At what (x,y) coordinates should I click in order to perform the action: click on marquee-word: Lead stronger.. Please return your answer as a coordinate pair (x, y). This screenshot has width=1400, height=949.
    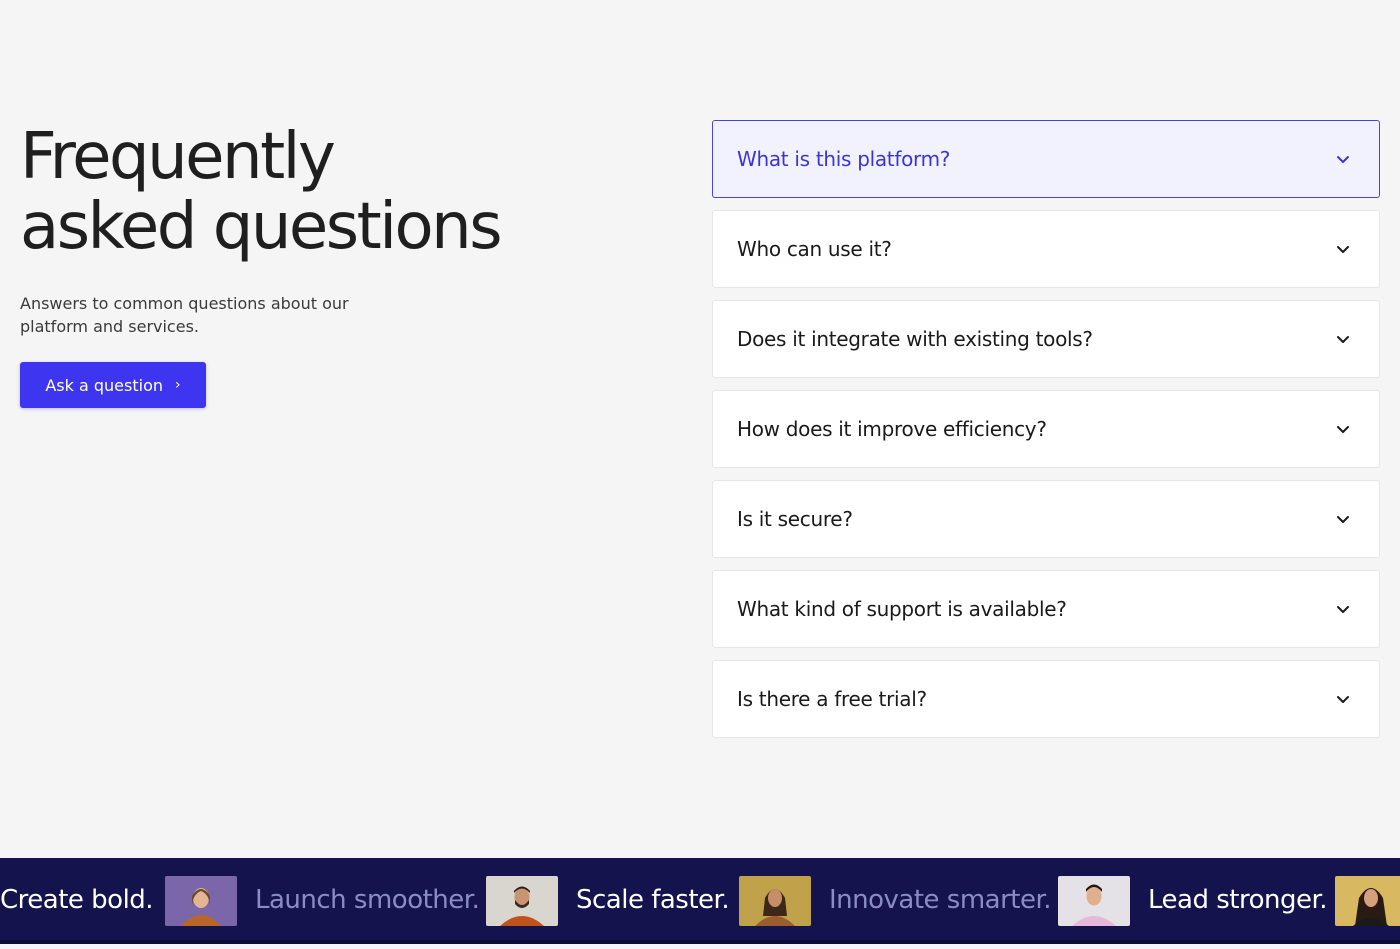
    Looking at the image, I should click on (1238, 900).